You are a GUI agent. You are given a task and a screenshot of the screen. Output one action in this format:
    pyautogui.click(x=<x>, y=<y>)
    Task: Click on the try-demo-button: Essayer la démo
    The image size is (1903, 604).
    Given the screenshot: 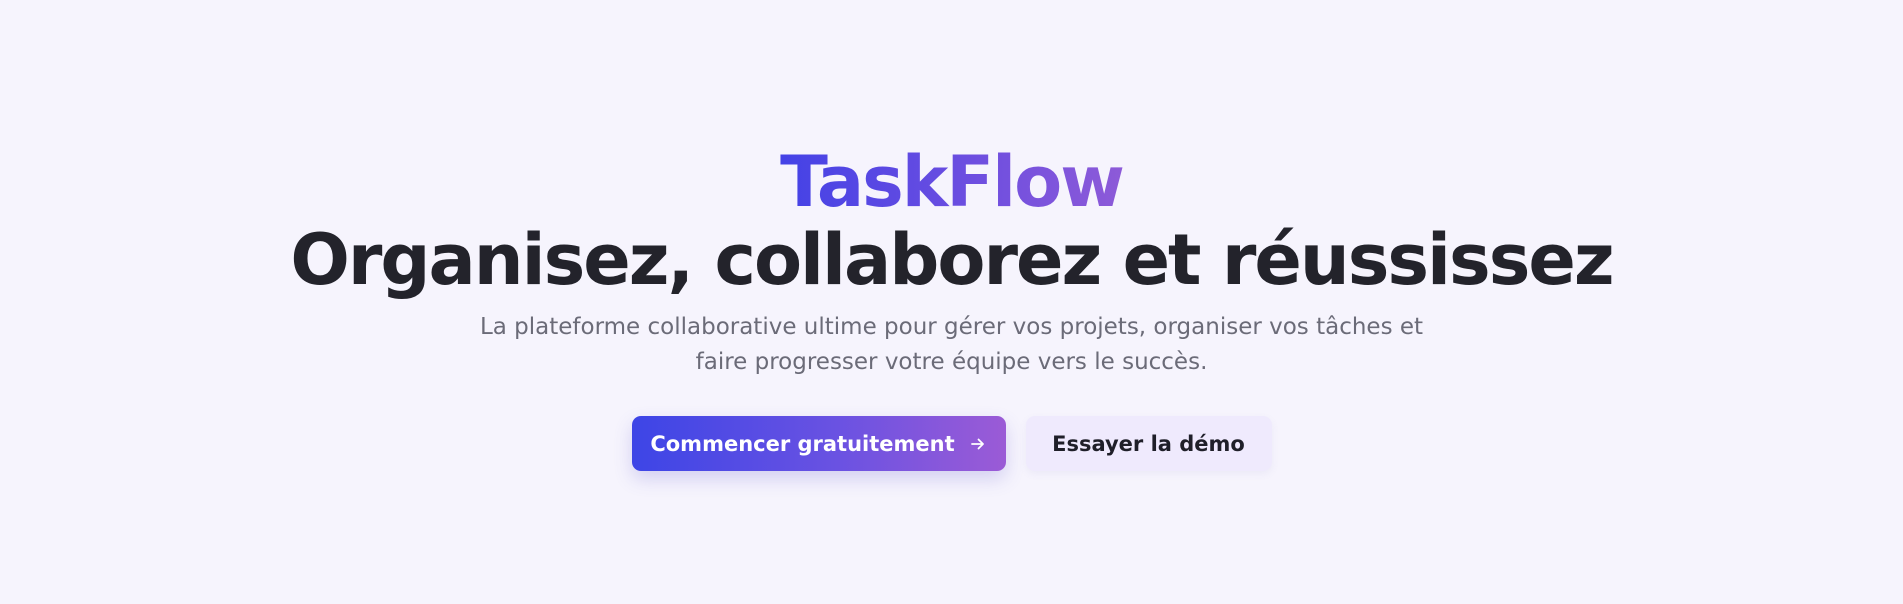 What is the action you would take?
    pyautogui.click(x=1148, y=443)
    